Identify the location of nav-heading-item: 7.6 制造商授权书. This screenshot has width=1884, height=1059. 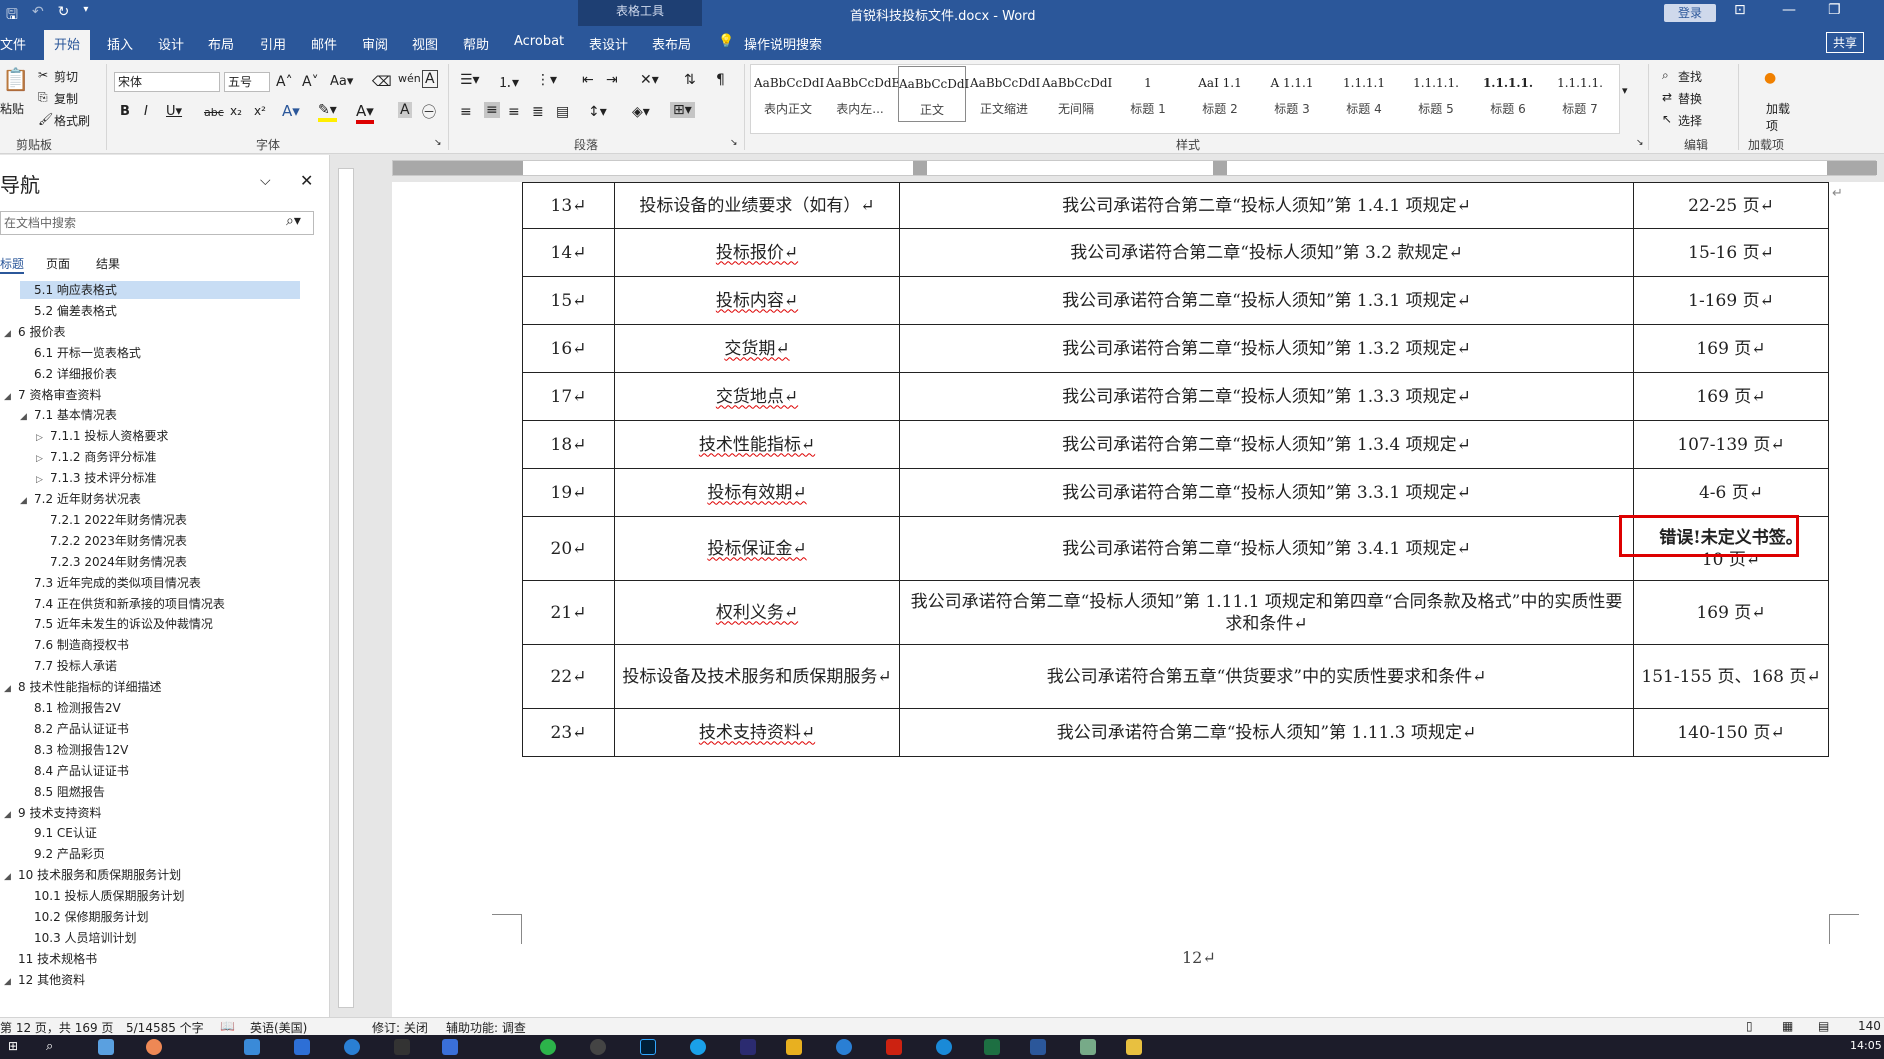
(74, 645).